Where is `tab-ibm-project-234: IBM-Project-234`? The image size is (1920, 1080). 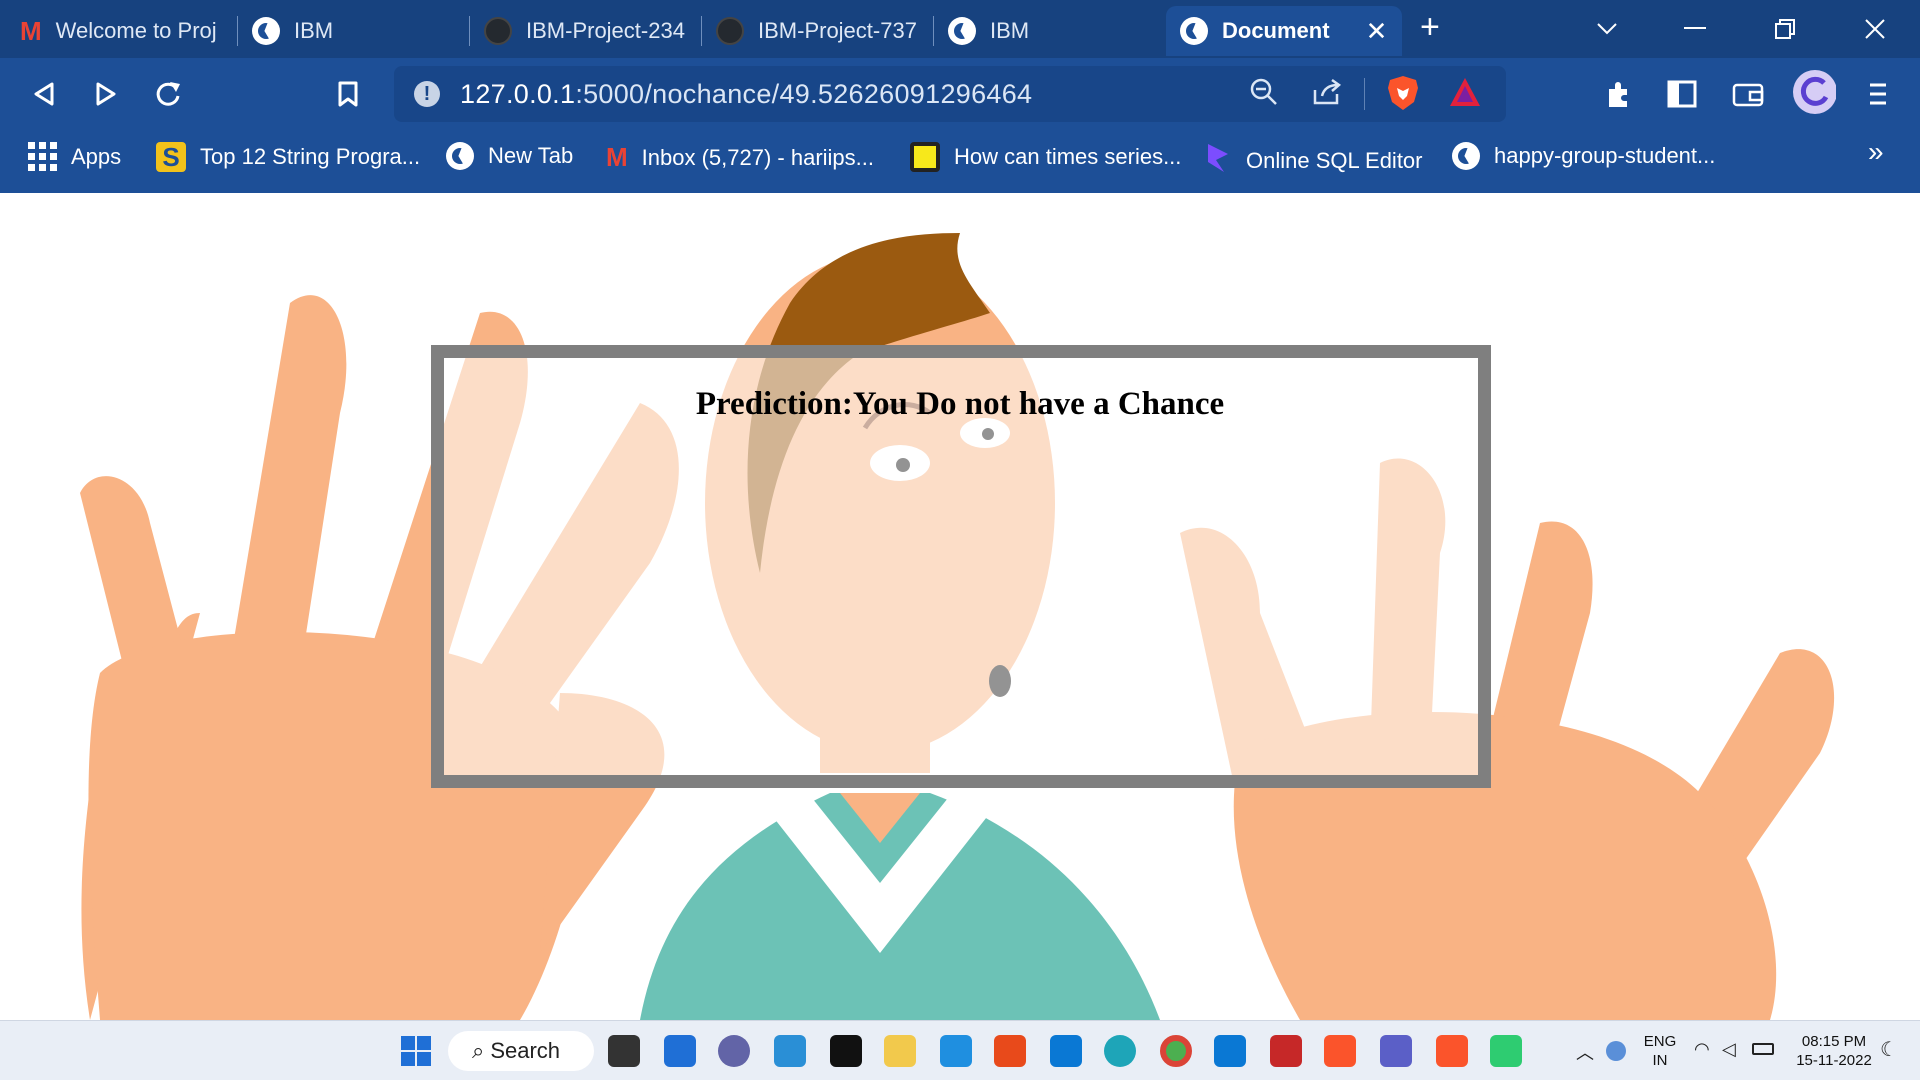
tab-ibm-project-234: IBM-Project-234 is located at coordinates (586, 31).